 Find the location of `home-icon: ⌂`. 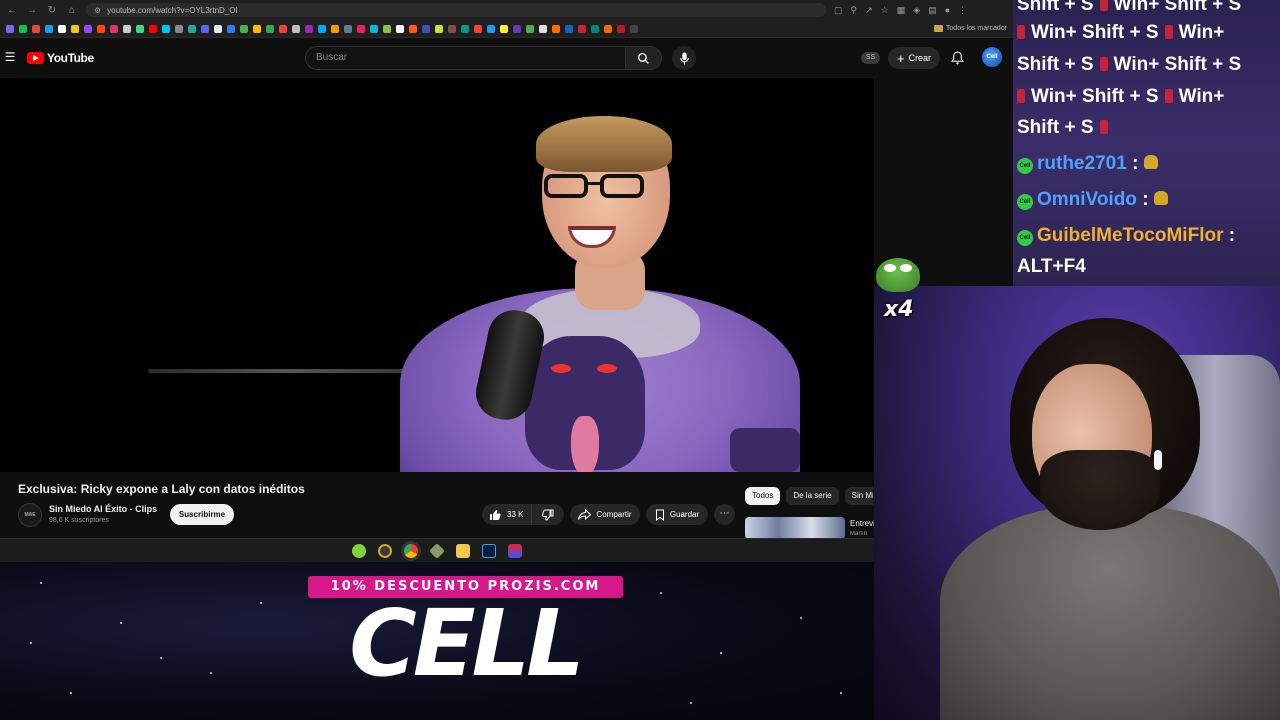

home-icon: ⌂ is located at coordinates (72, 10).